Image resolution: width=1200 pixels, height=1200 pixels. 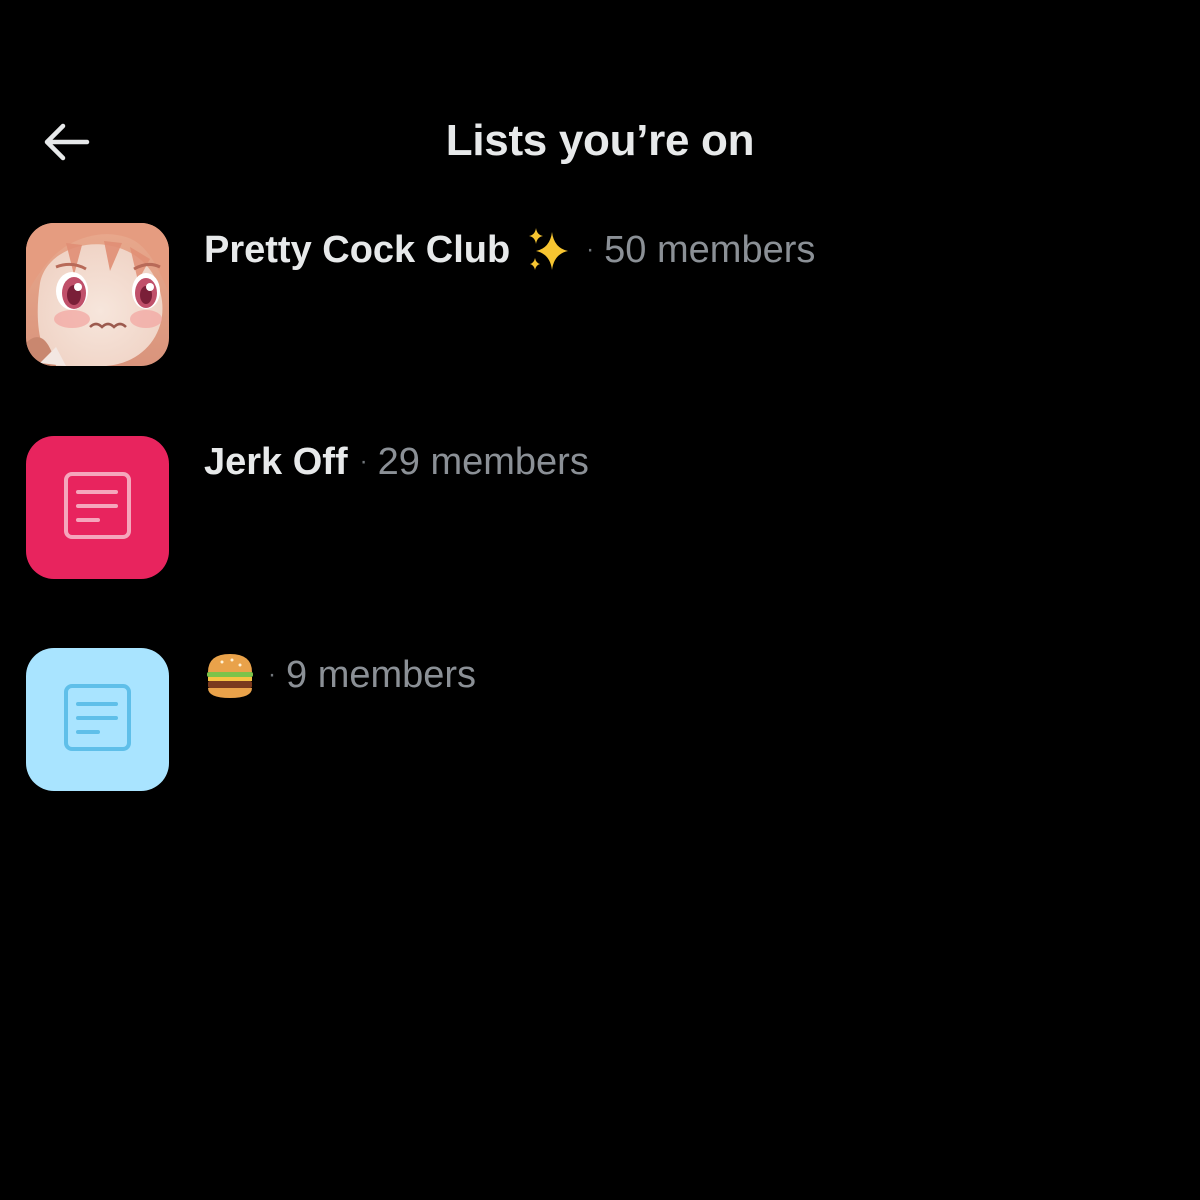 I want to click on list-name: Pretty Cock Club, so click(x=357, y=250).